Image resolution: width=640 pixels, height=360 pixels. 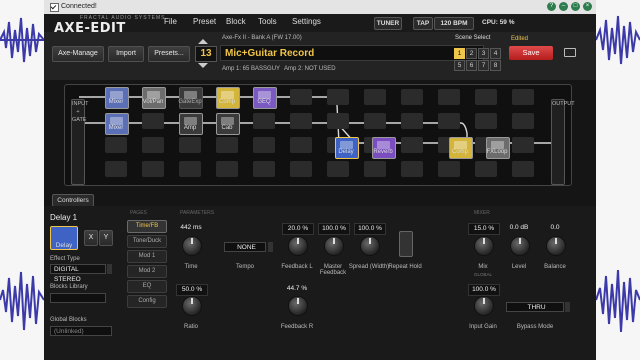 I want to click on bypass-mode-spinner, so click(x=567, y=307).